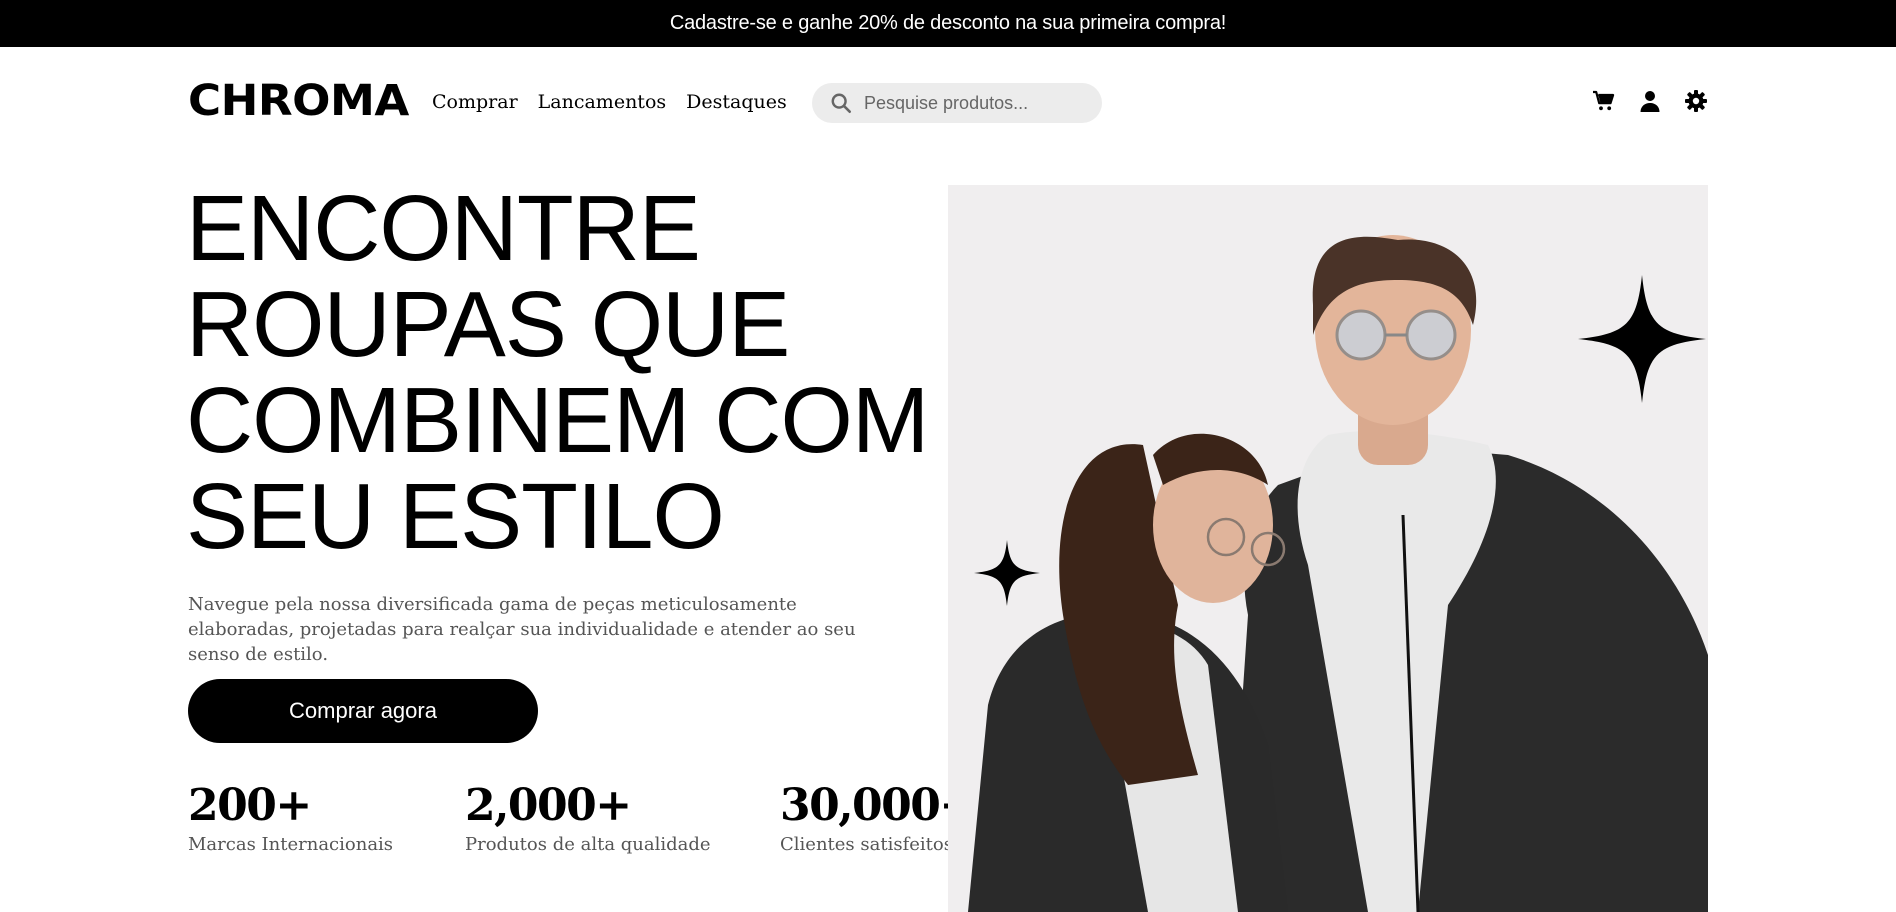  Describe the element at coordinates (363, 711) in the screenshot. I see `shop-now-button: Comprar agora` at that location.